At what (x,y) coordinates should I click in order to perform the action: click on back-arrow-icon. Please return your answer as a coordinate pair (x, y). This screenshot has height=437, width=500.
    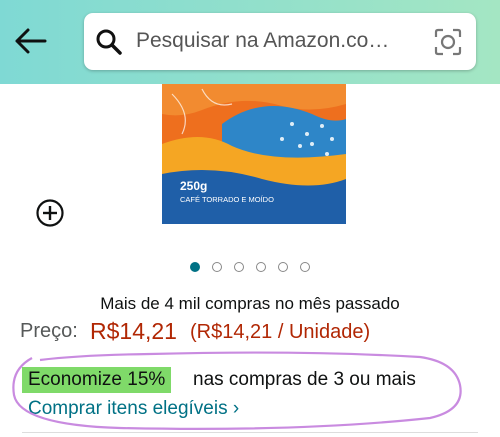
    Looking at the image, I should click on (31, 41).